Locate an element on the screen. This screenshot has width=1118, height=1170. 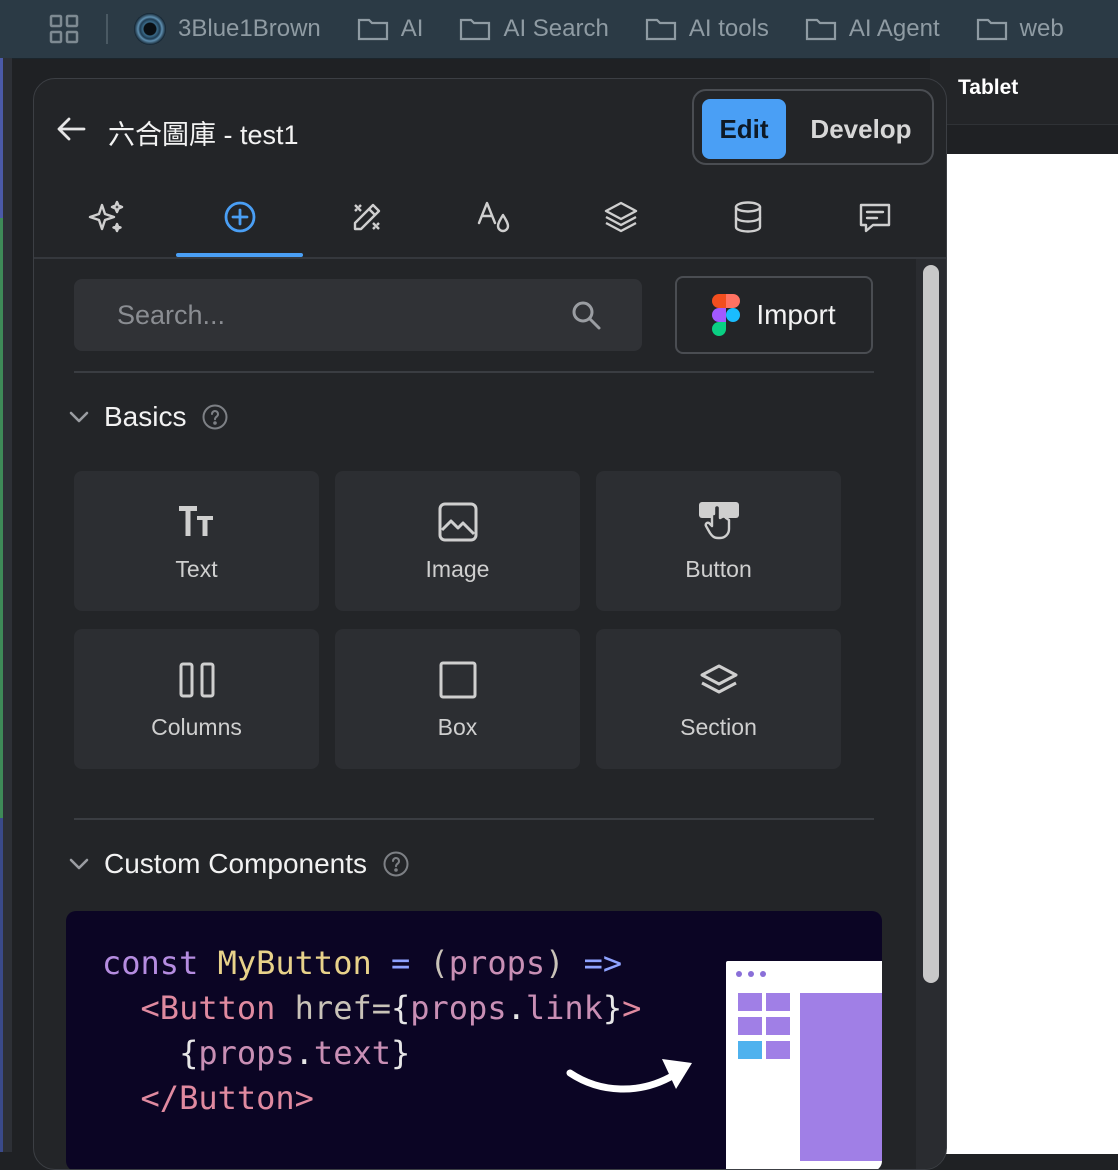
tab-data is located at coordinates (747, 217).